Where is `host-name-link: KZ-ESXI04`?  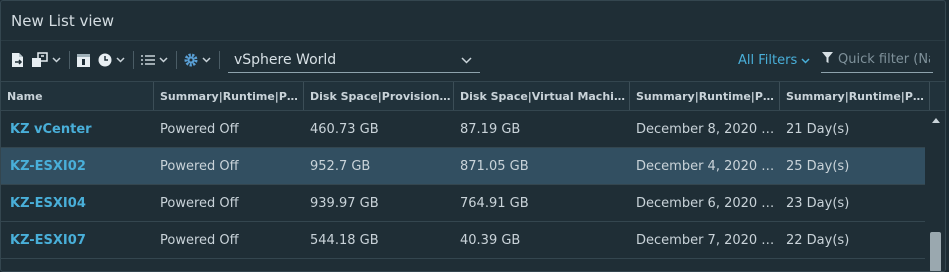
host-name-link: KZ-ESXI04 is located at coordinates (77, 203).